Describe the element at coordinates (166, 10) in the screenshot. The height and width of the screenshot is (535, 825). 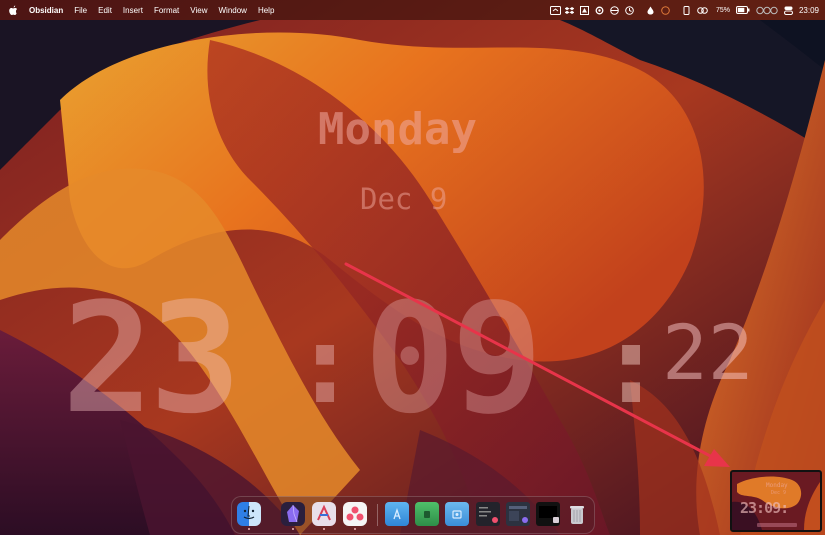
I see `menu-format: Format` at that location.